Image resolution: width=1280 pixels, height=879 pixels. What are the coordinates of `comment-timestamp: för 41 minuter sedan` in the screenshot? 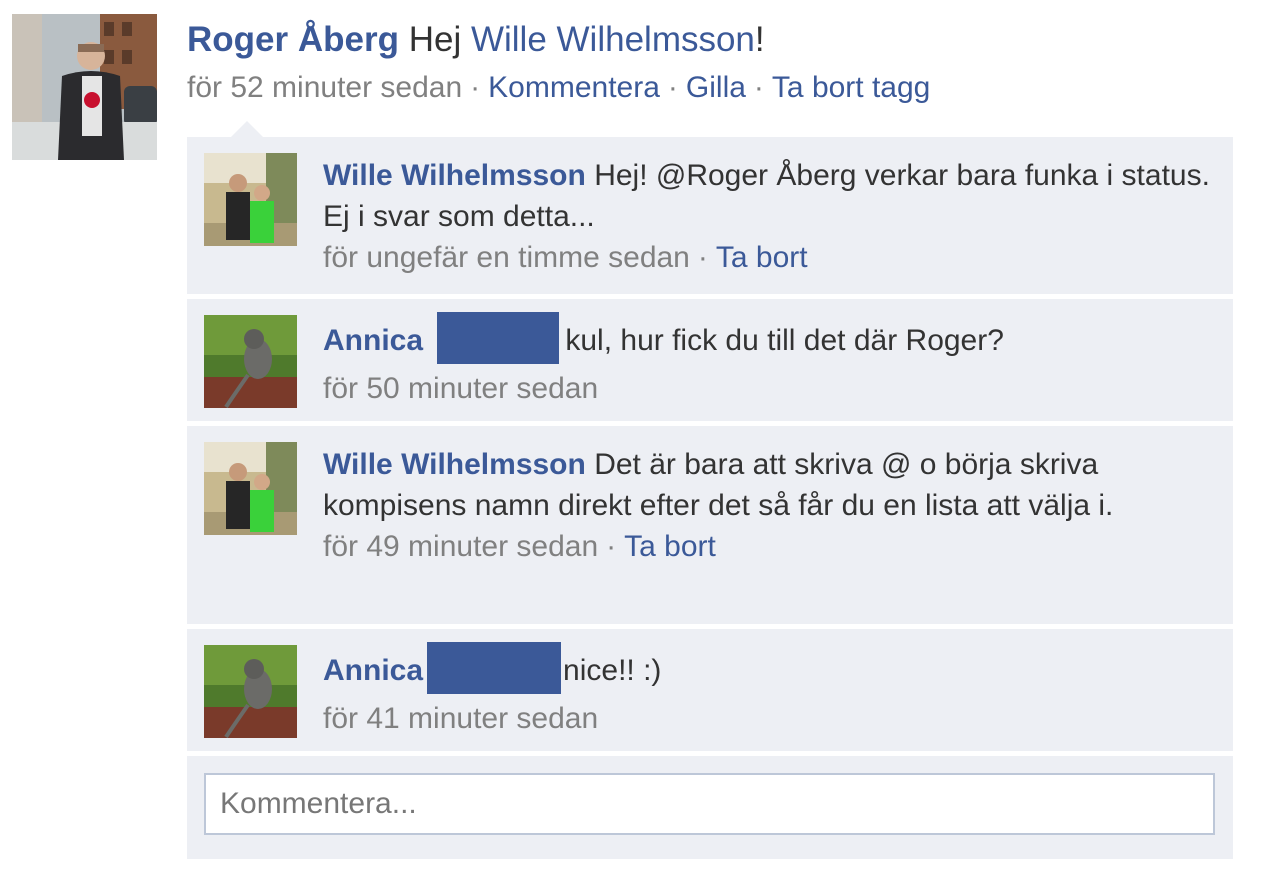 It's located at (461, 718).